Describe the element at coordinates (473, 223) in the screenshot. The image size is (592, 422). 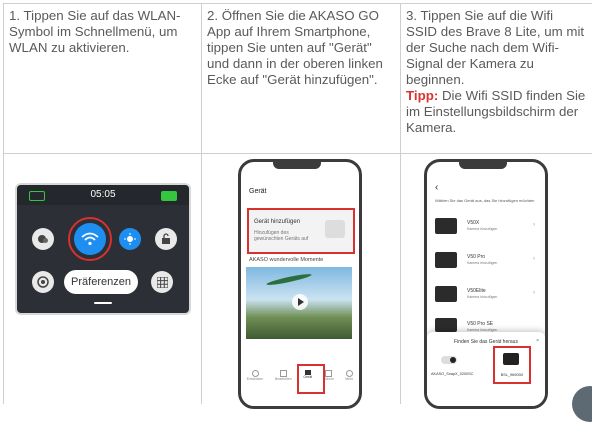
I see `device-name: V50X` at that location.